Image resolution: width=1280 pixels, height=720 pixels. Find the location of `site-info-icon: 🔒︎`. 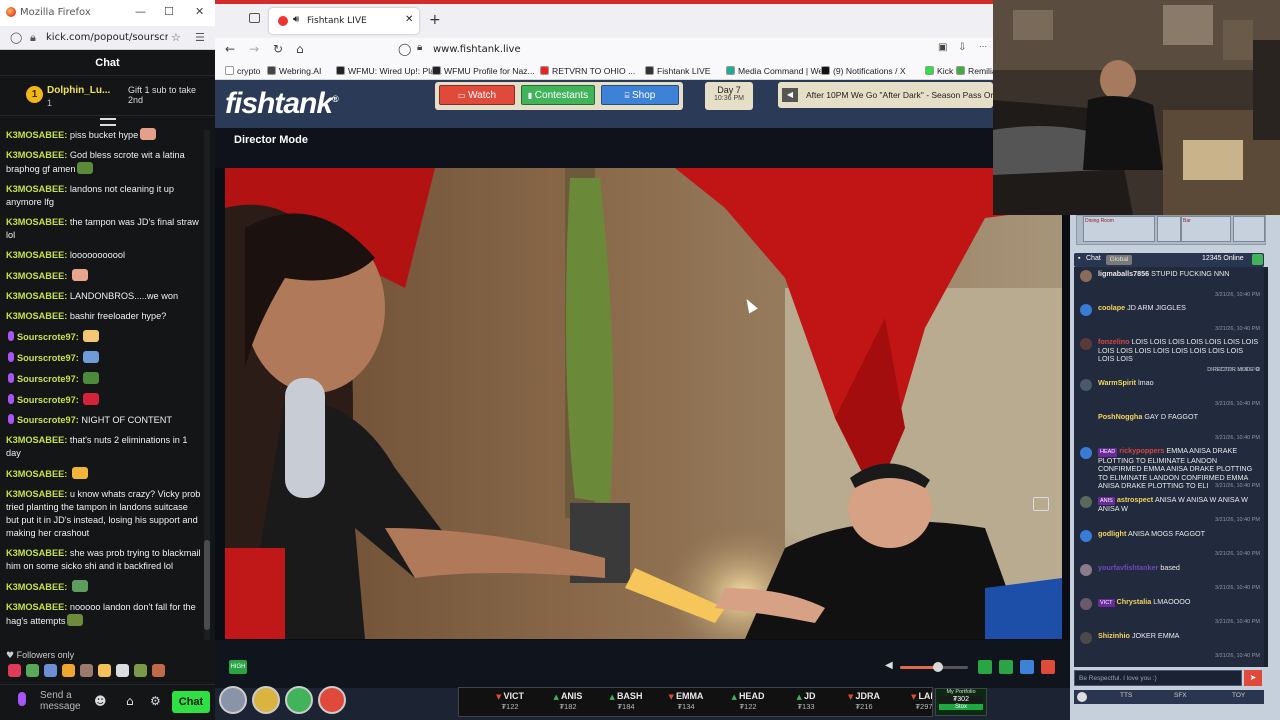

site-info-icon: 🔒︎ is located at coordinates (419, 47).